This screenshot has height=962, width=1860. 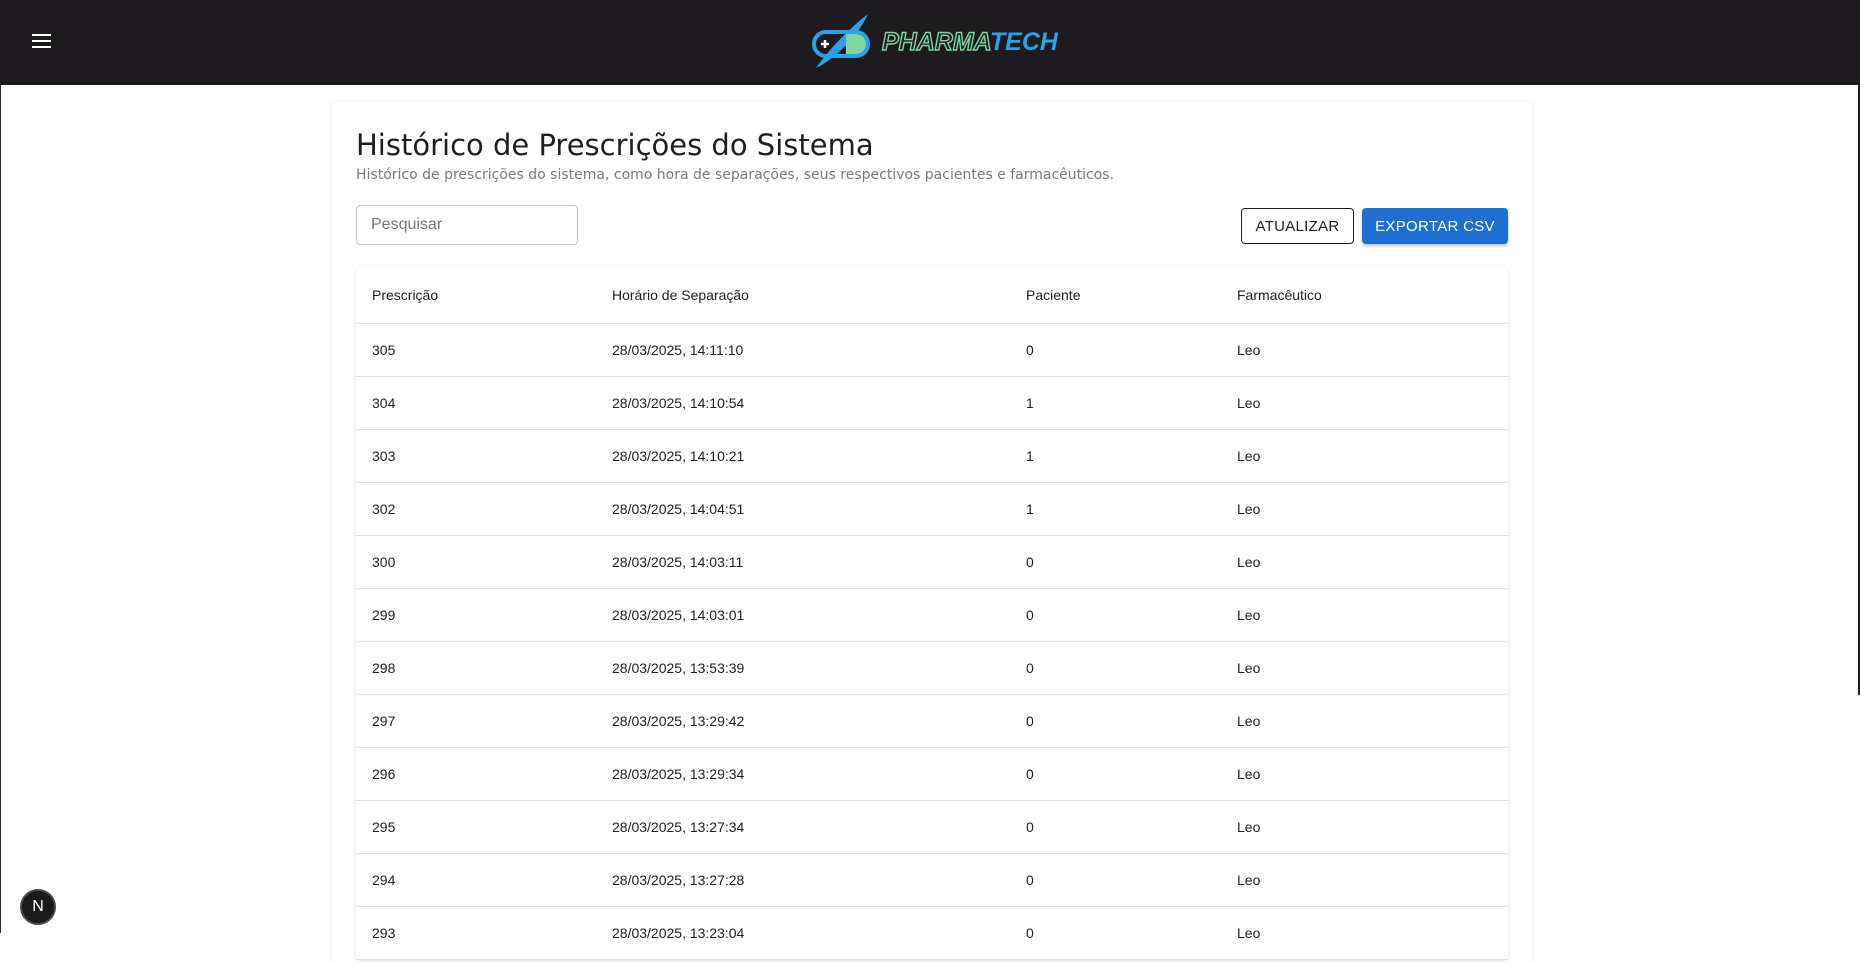 What do you see at coordinates (803, 615) in the screenshot?
I see `cell-separation-time: 28/03/2025, 14:03:01` at bounding box center [803, 615].